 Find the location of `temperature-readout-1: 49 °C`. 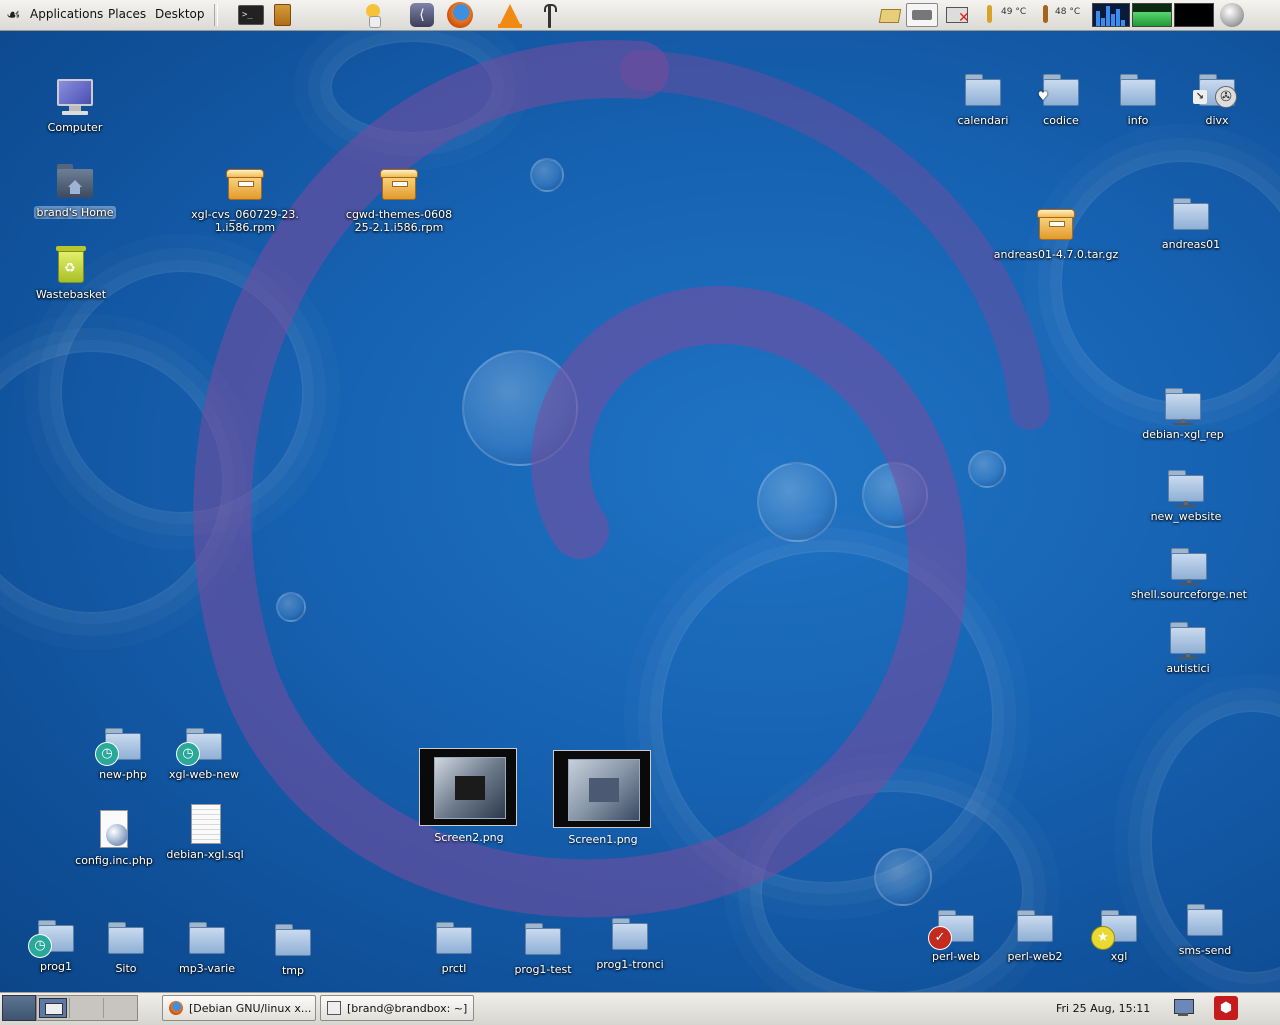

temperature-readout-1: 49 °C is located at coordinates (1014, 12).